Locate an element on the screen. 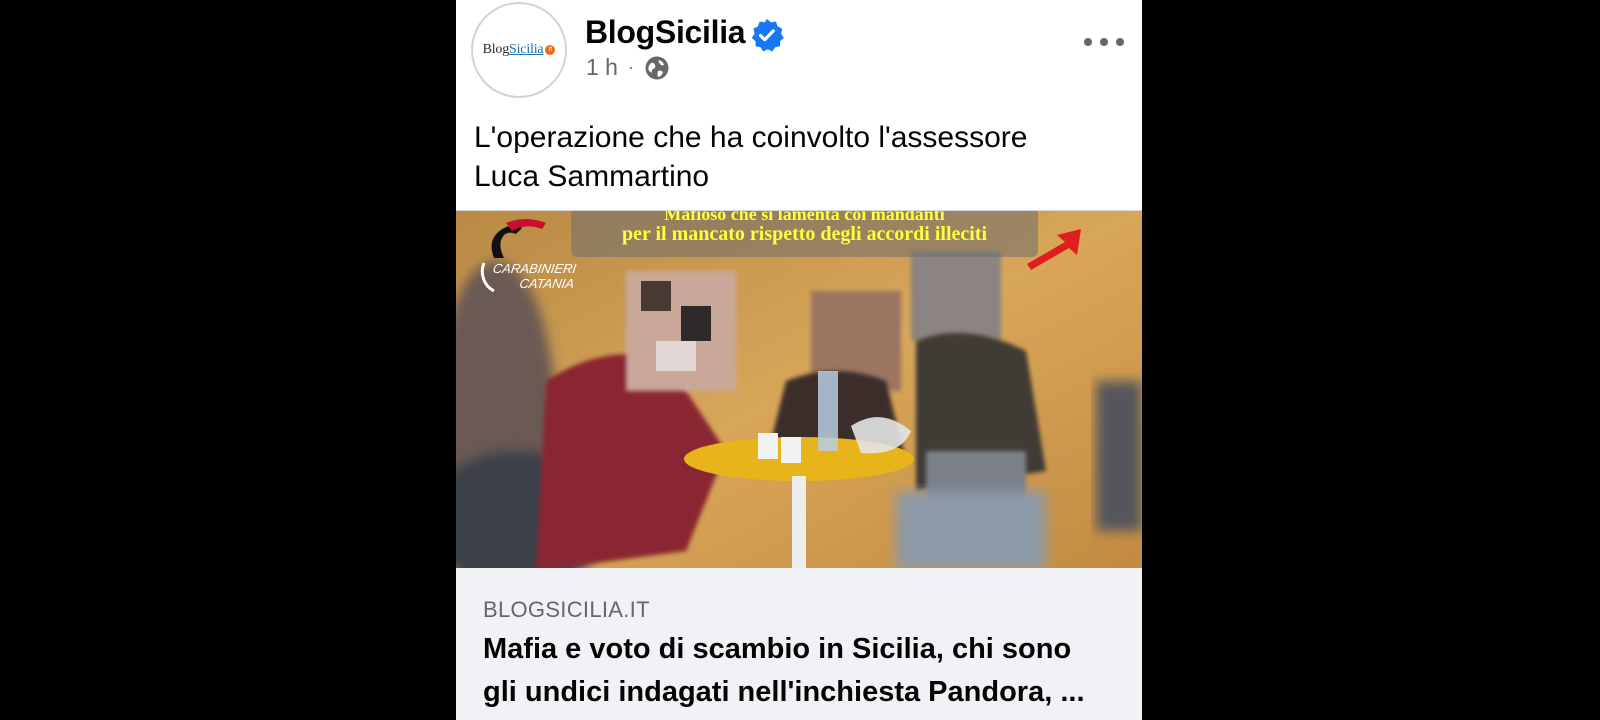 This screenshot has width=1600, height=720. post-meta: 1 h · is located at coordinates (628, 67).